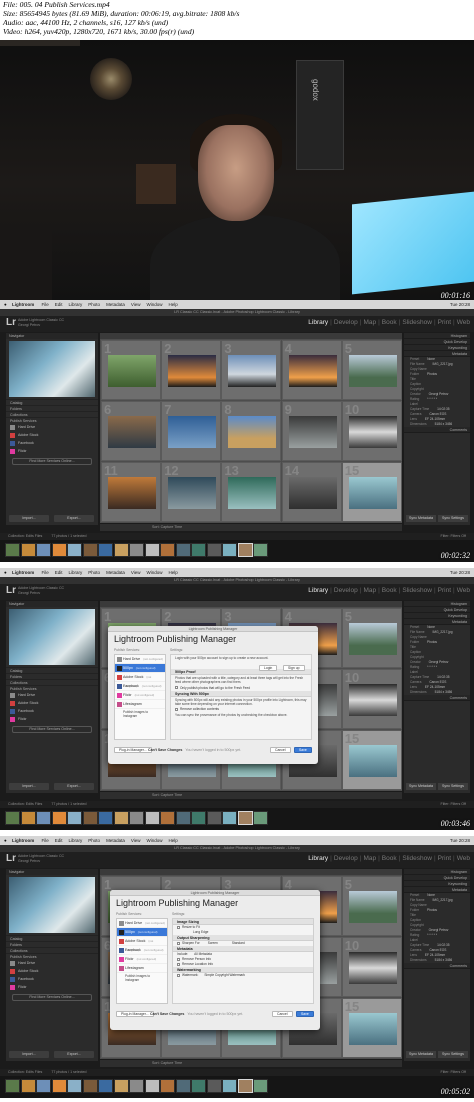 The width and height of the screenshot is (474, 1102). Describe the element at coordinates (25, 1072) in the screenshot. I see `filmstrip-source: Collection: Edits Files` at that location.